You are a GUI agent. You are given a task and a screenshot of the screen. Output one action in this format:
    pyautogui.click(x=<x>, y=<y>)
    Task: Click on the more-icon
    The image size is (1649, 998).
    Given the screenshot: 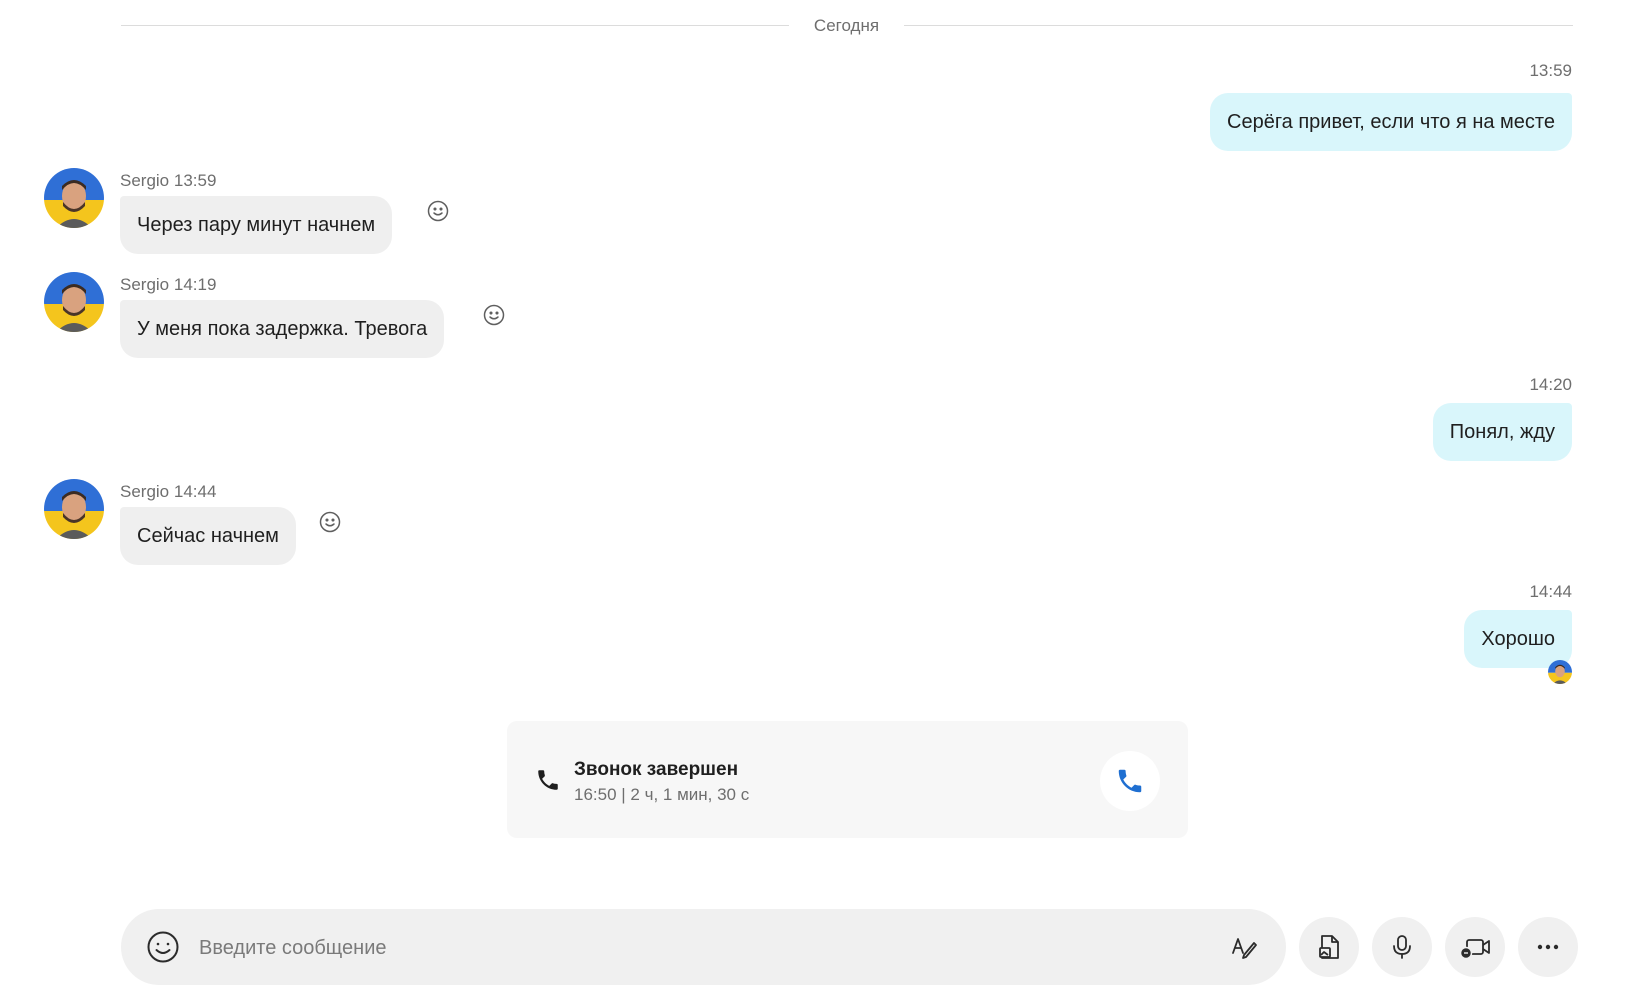 What is the action you would take?
    pyautogui.click(x=1548, y=947)
    